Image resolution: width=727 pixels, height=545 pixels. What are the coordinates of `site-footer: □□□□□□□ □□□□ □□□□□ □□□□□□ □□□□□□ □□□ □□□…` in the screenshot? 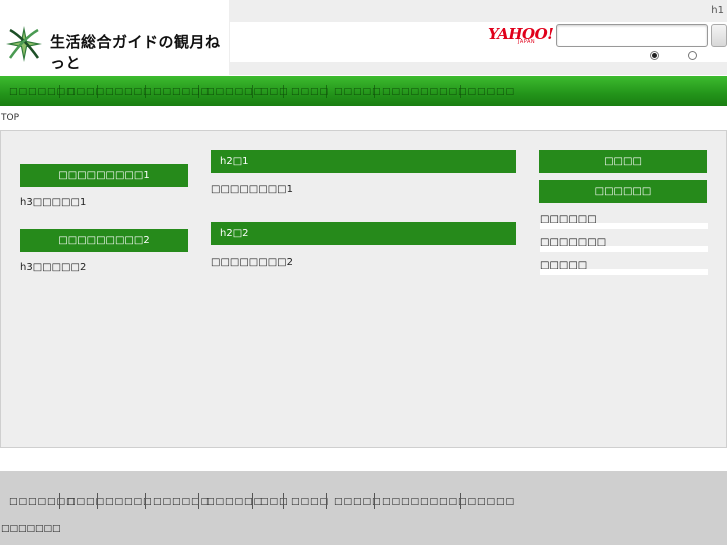 It's located at (363, 508).